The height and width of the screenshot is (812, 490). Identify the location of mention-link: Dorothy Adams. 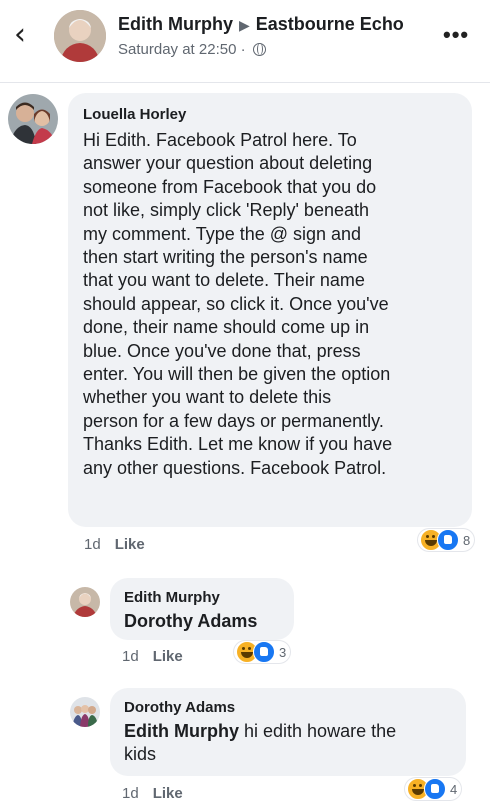
(190, 621).